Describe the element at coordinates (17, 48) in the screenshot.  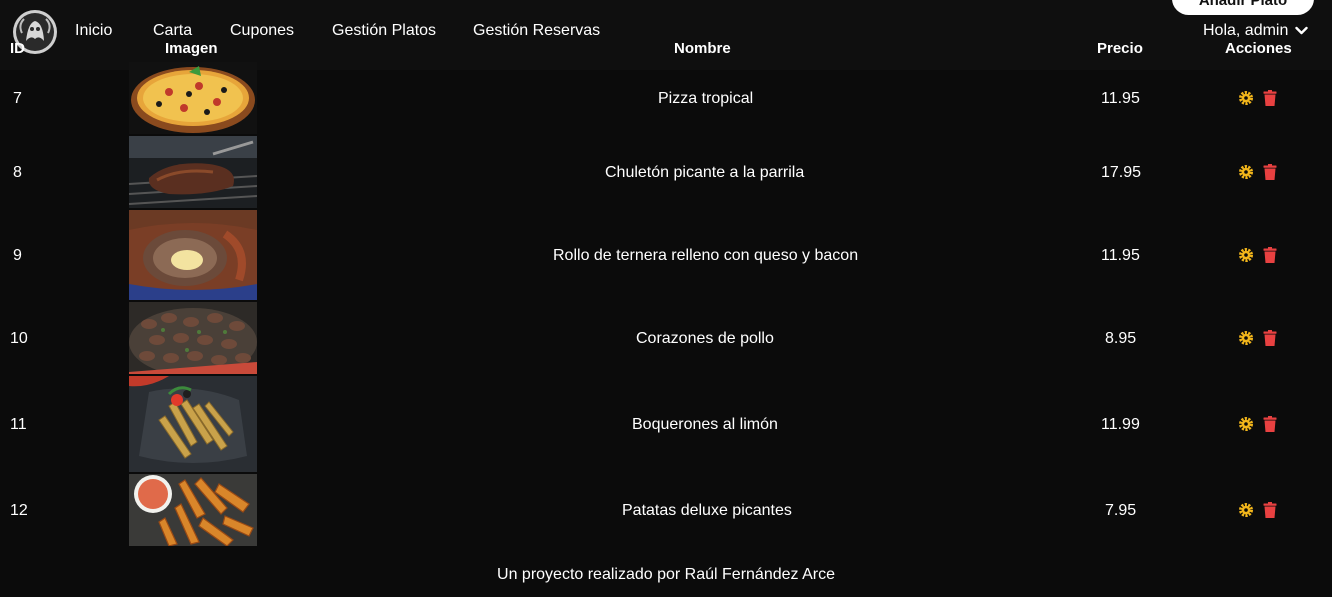
I see `column-header-id: ID` at that location.